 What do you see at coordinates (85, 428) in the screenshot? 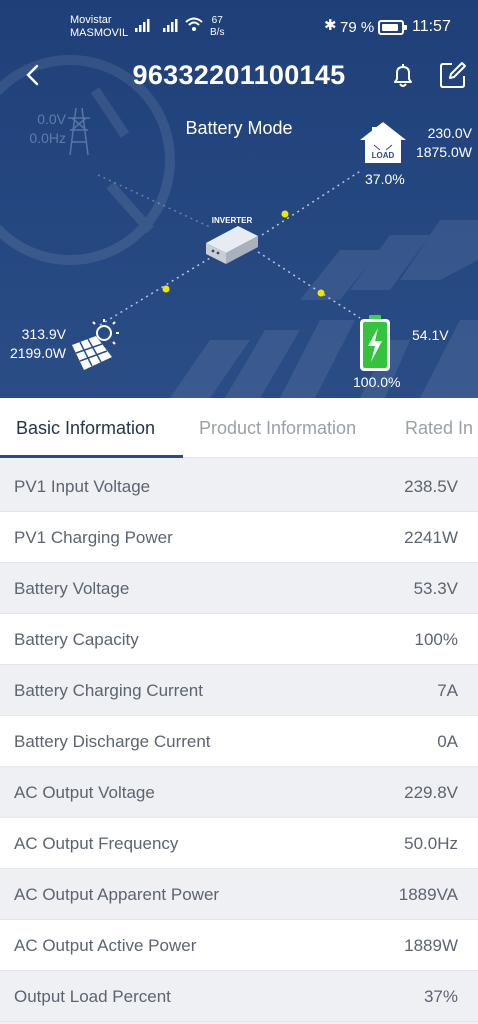
I see `tab-basic-information: Basic Information` at bounding box center [85, 428].